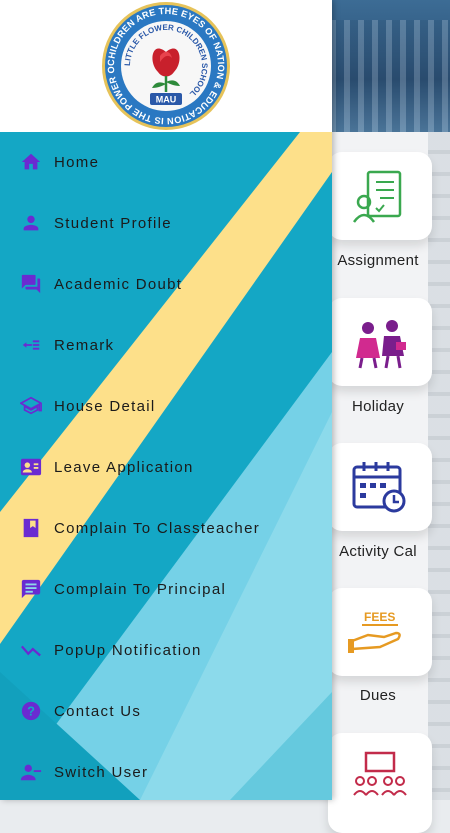 This screenshot has height=833, width=450. What do you see at coordinates (118, 284) in the screenshot?
I see `menu-item-label: Academic Doubt` at bounding box center [118, 284].